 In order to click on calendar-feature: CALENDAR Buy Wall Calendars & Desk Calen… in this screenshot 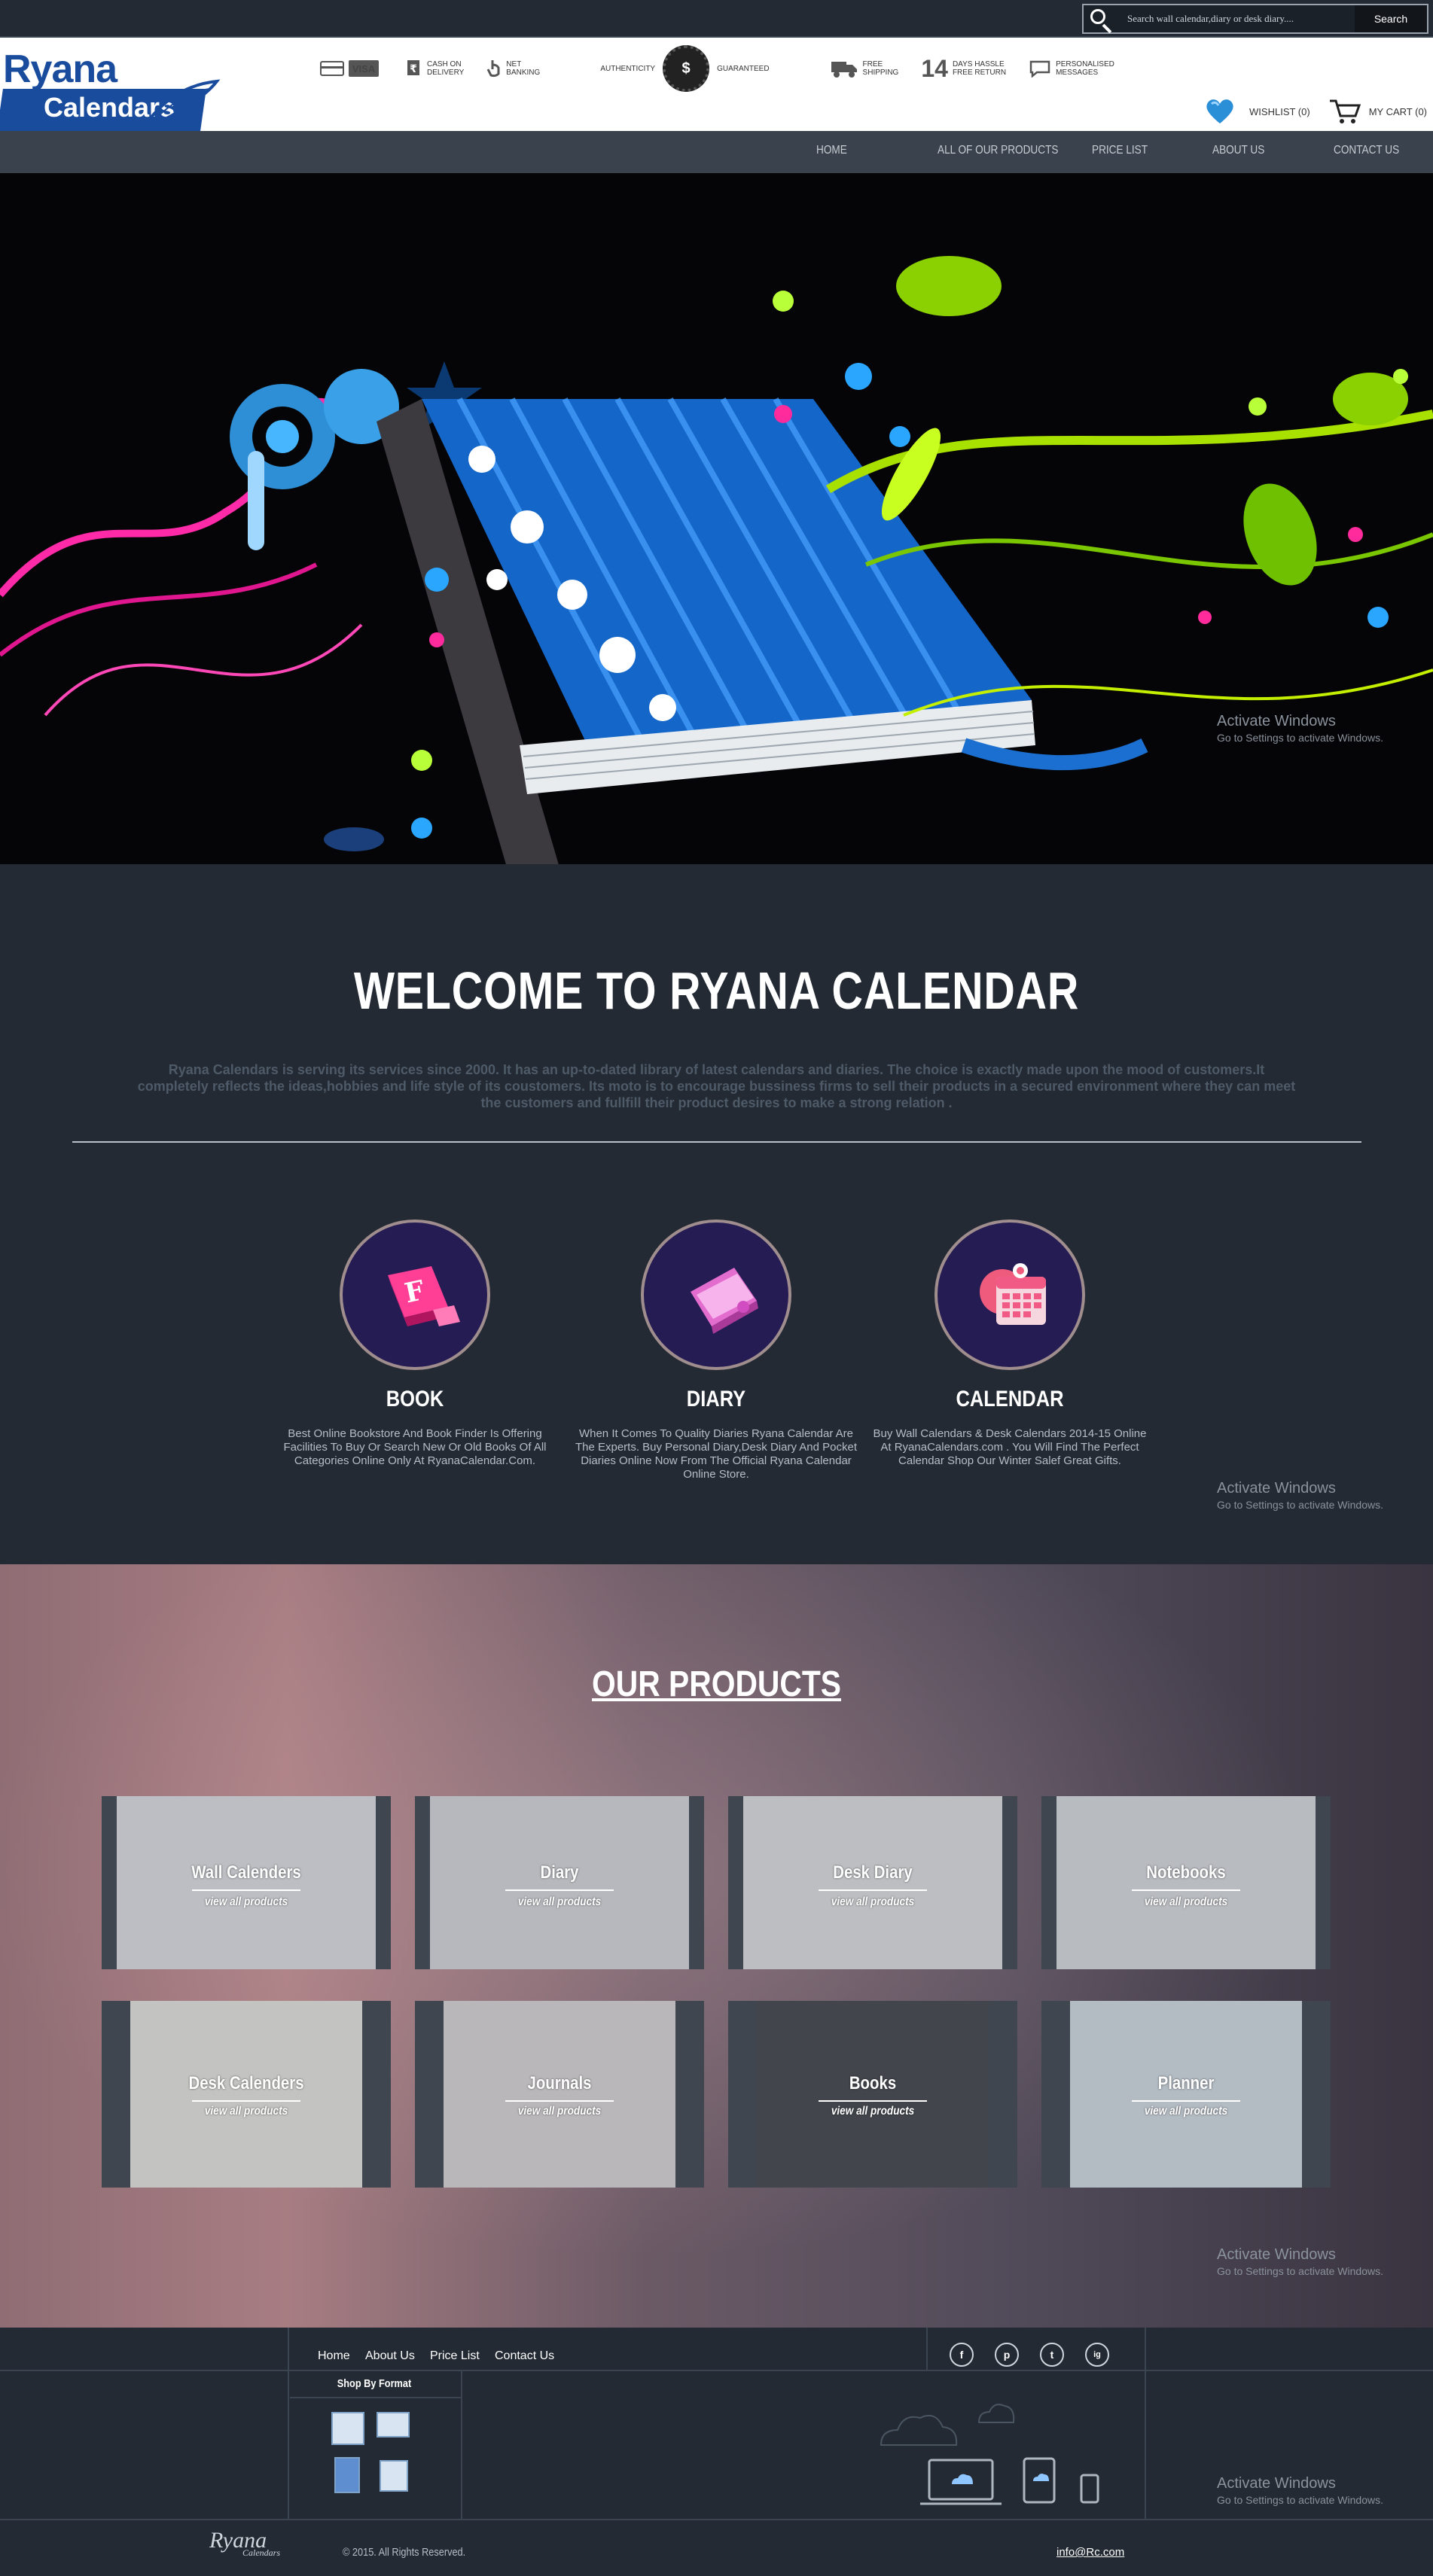, I will do `click(1010, 1344)`.